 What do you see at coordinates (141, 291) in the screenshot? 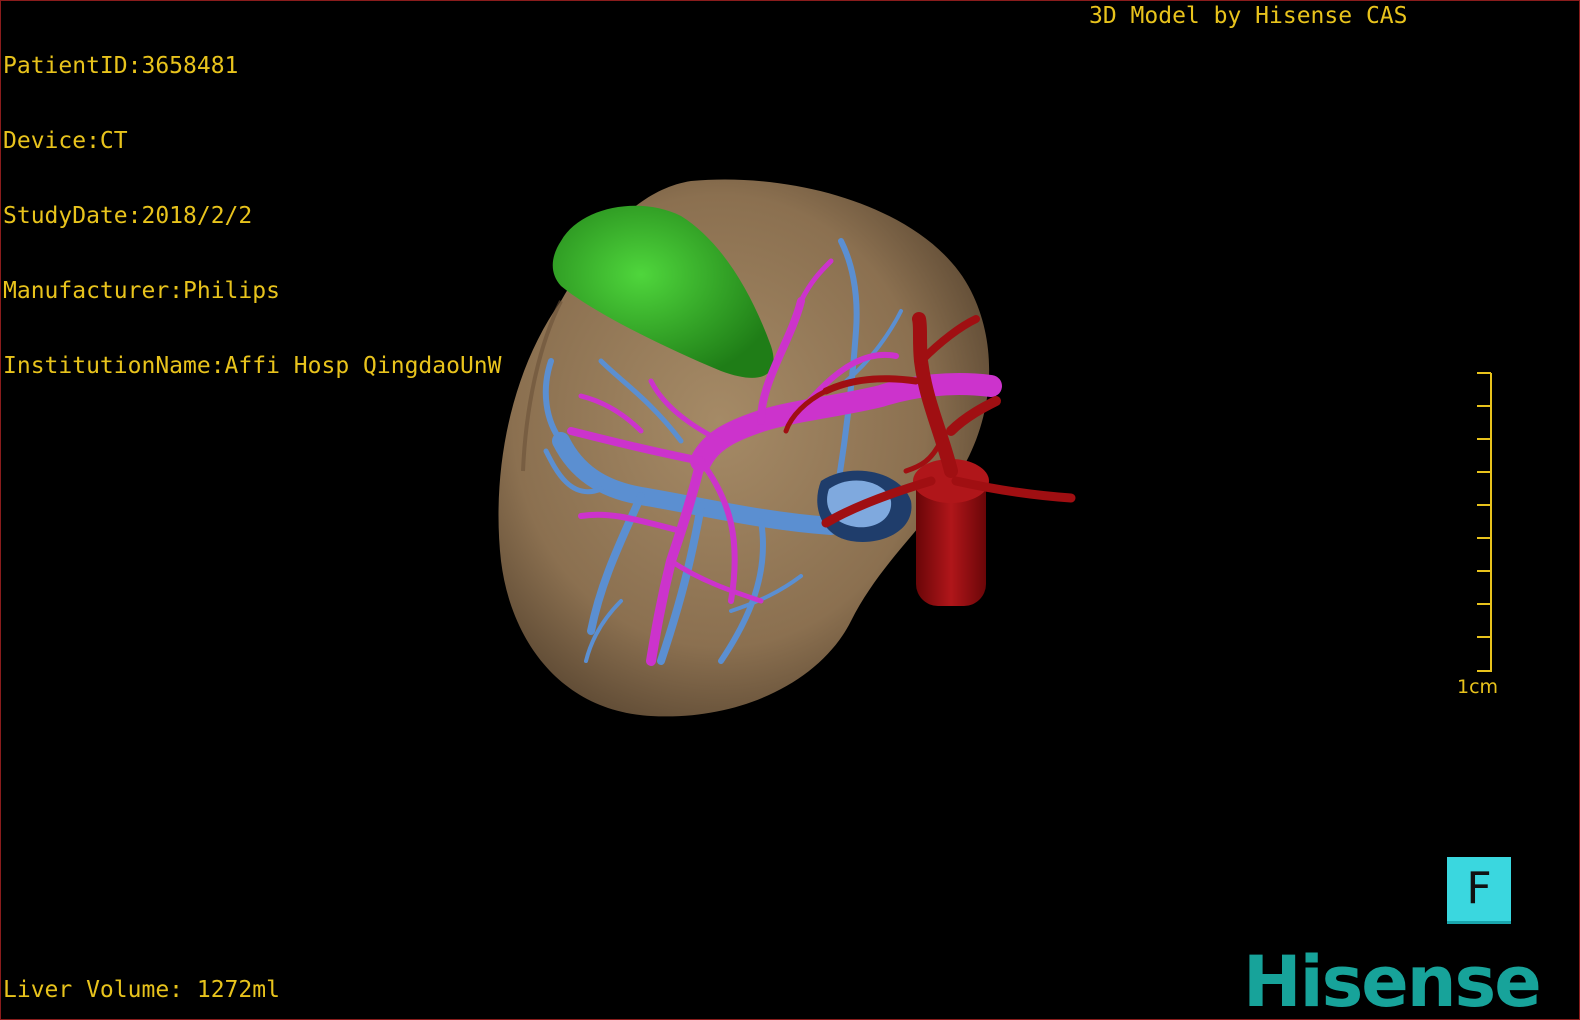
I see `manufacturer: Manufacturer:Philips` at bounding box center [141, 291].